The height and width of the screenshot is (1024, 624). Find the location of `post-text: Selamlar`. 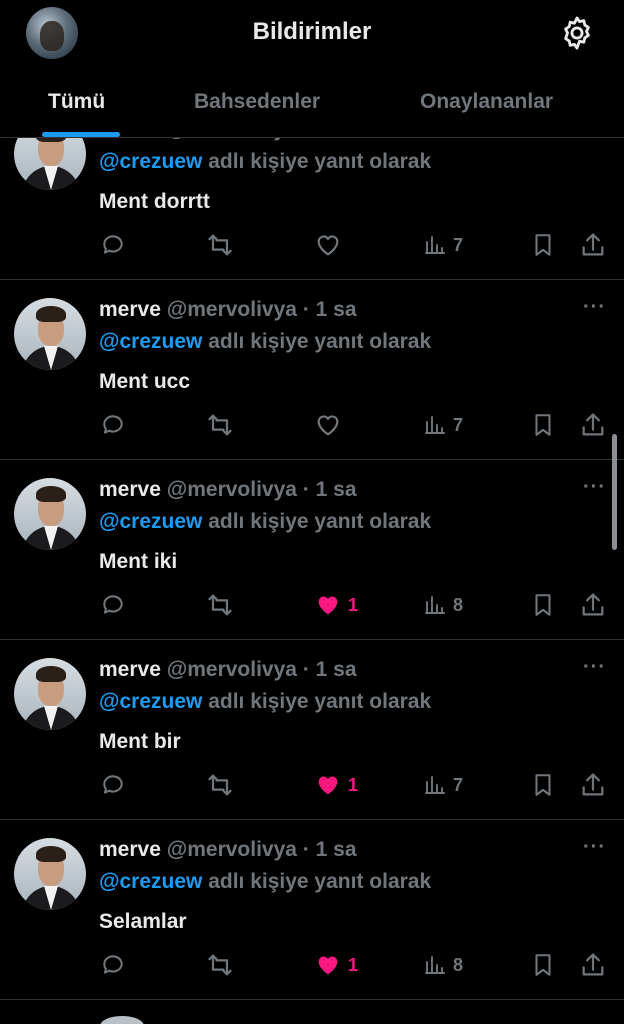

post-text: Selamlar is located at coordinates (143, 921).